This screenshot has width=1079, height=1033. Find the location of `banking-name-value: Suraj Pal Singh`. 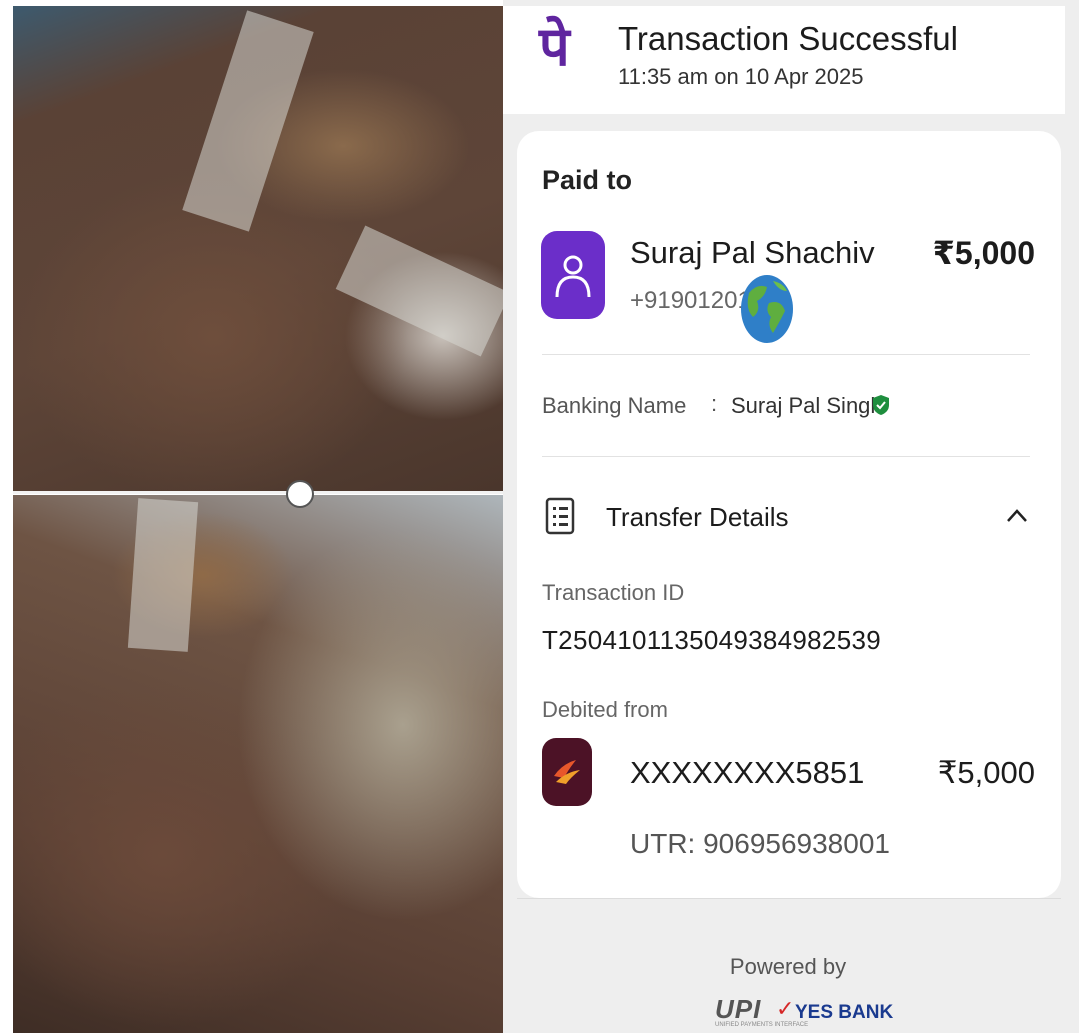

banking-name-value: Suraj Pal Singh is located at coordinates (807, 405).